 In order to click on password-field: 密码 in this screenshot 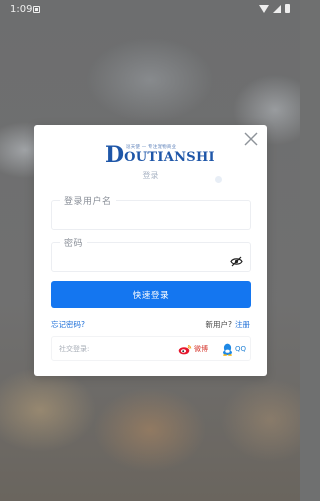, I will do `click(151, 254)`.